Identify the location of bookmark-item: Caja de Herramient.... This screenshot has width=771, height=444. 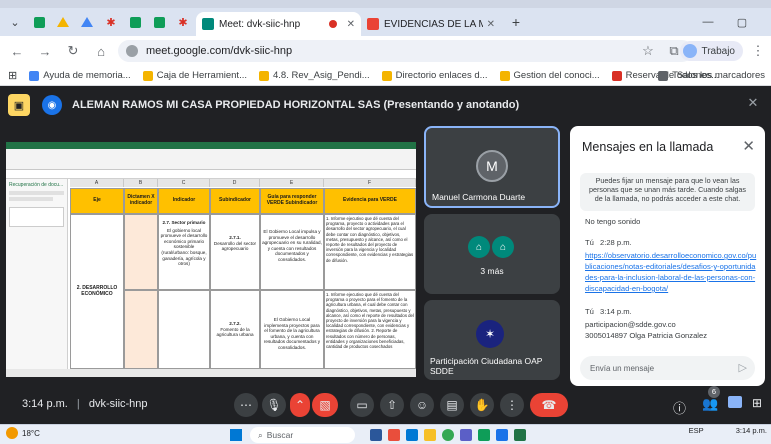
(194, 75).